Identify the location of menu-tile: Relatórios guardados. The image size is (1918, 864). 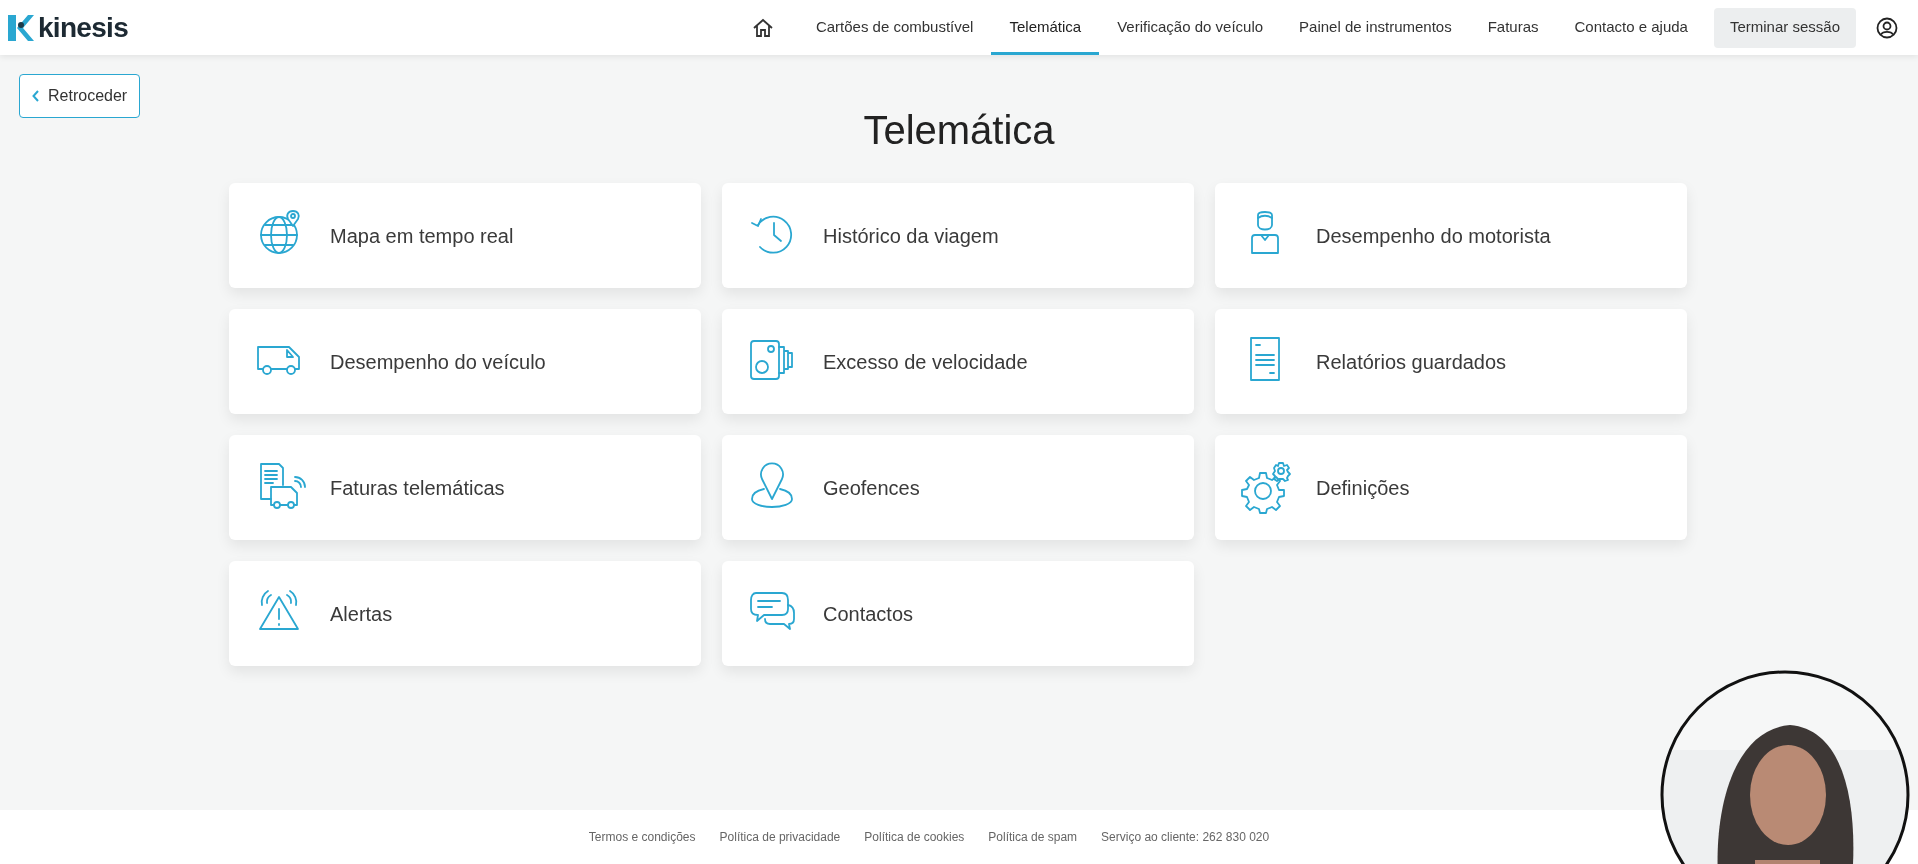
(1451, 361).